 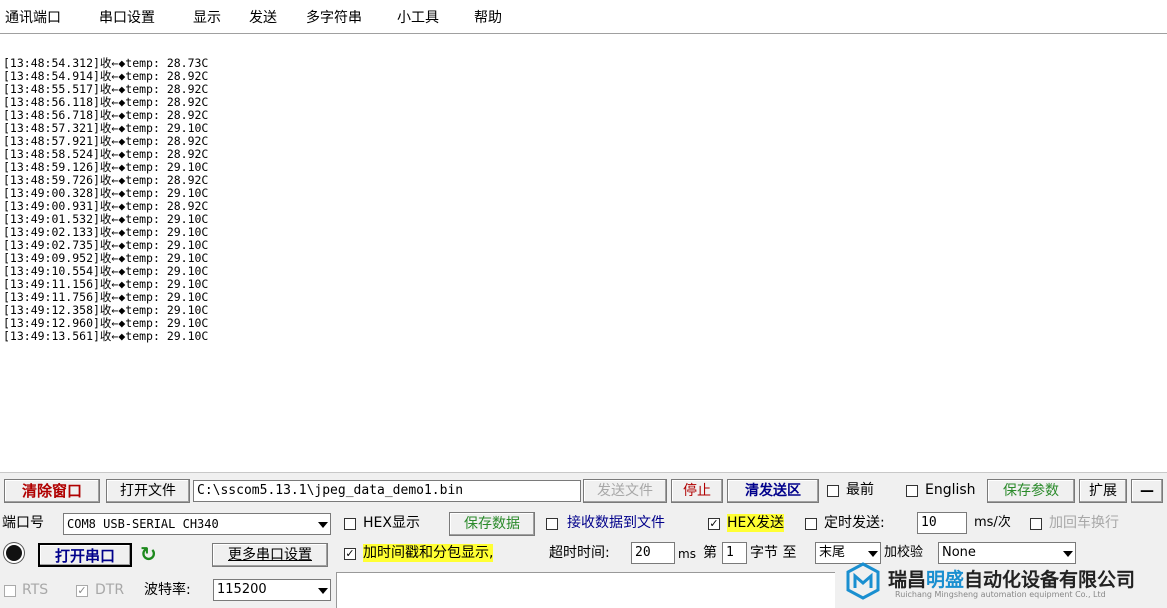 What do you see at coordinates (1007, 553) in the screenshot?
I see `checksum-select: None` at bounding box center [1007, 553].